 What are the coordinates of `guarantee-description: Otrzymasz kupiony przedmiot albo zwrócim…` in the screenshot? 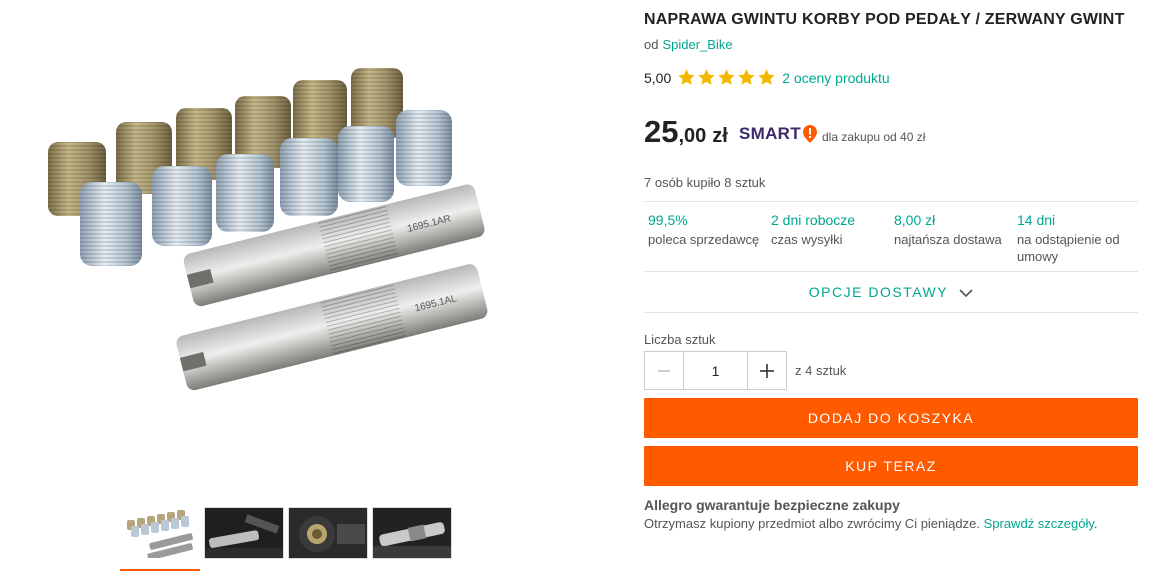 It's located at (812, 523).